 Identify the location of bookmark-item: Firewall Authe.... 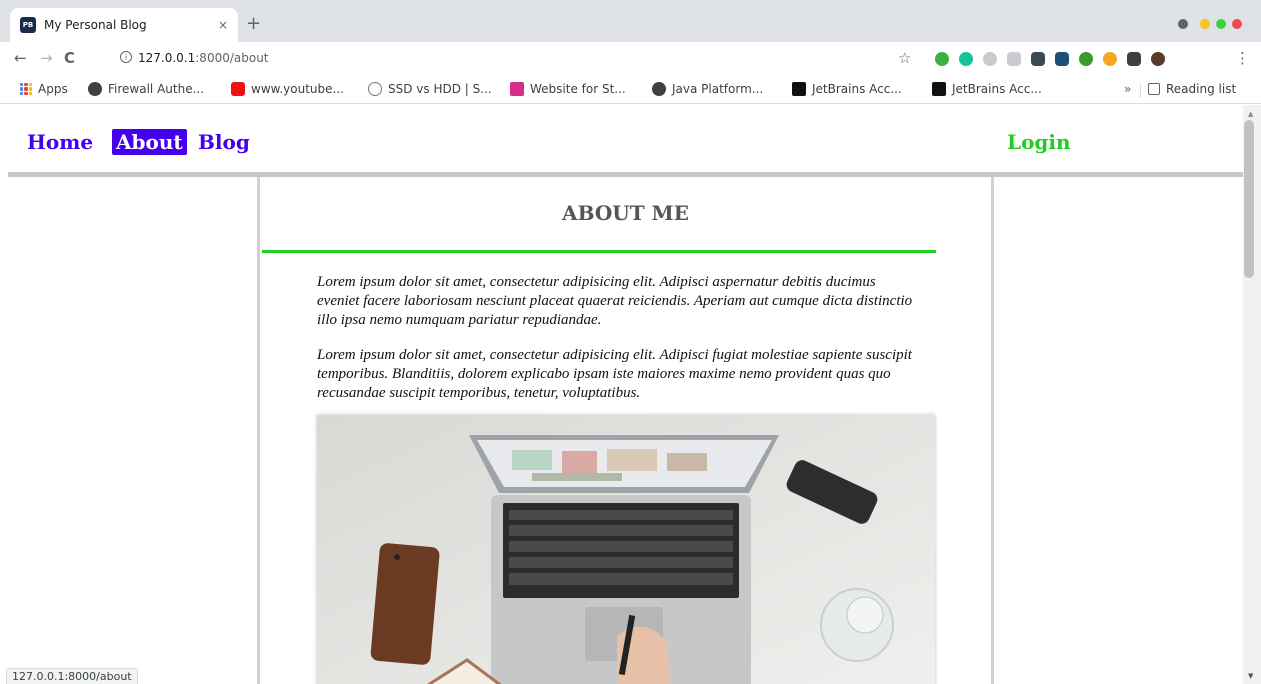
(146, 89).